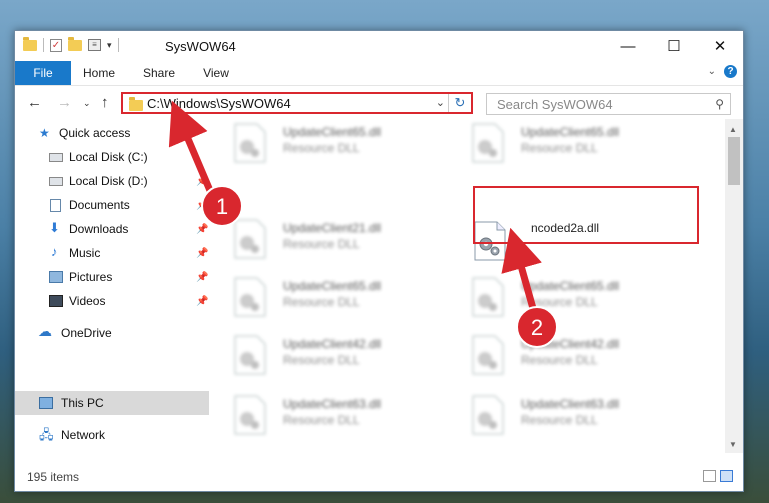 This screenshot has height=503, width=769. What do you see at coordinates (30, 43) in the screenshot?
I see `folder-icon` at bounding box center [30, 43].